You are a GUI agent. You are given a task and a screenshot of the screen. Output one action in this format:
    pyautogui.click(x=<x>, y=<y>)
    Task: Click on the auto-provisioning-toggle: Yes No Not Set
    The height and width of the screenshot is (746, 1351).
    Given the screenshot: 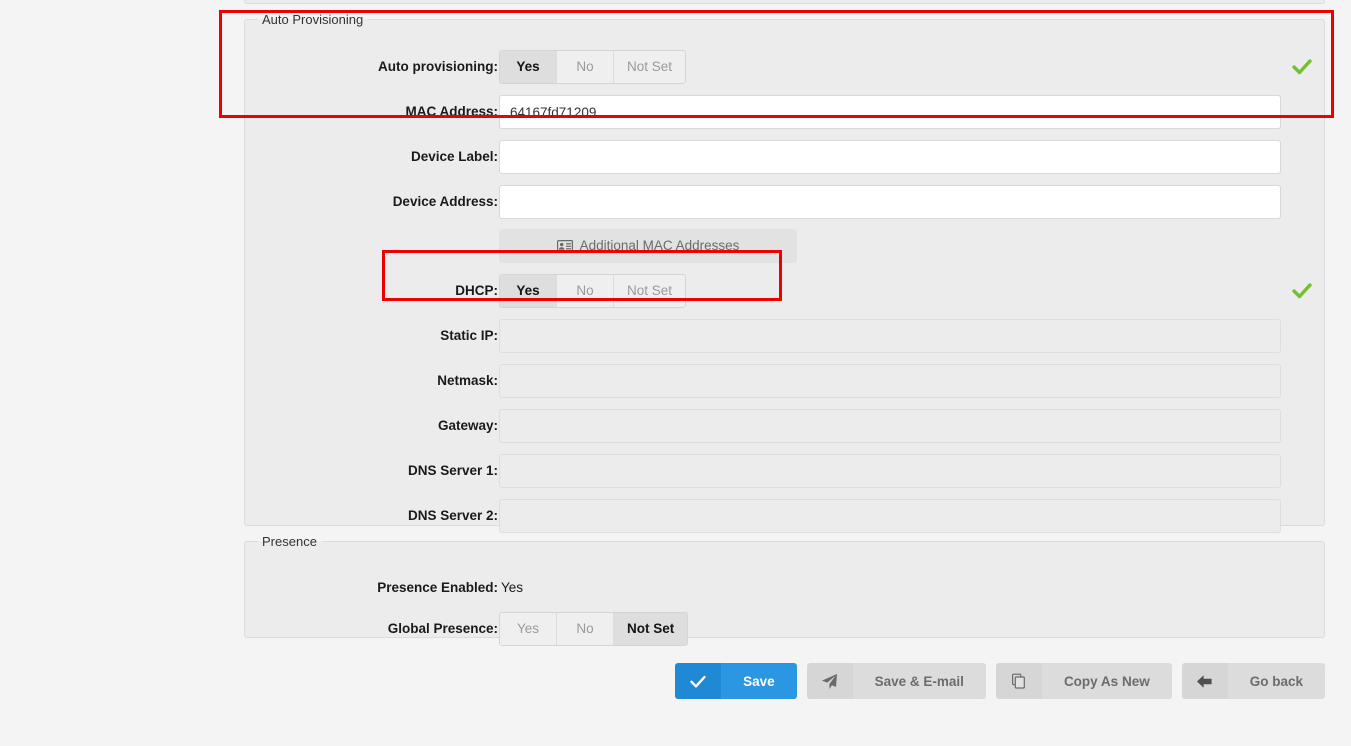 What is the action you would take?
    pyautogui.click(x=593, y=67)
    